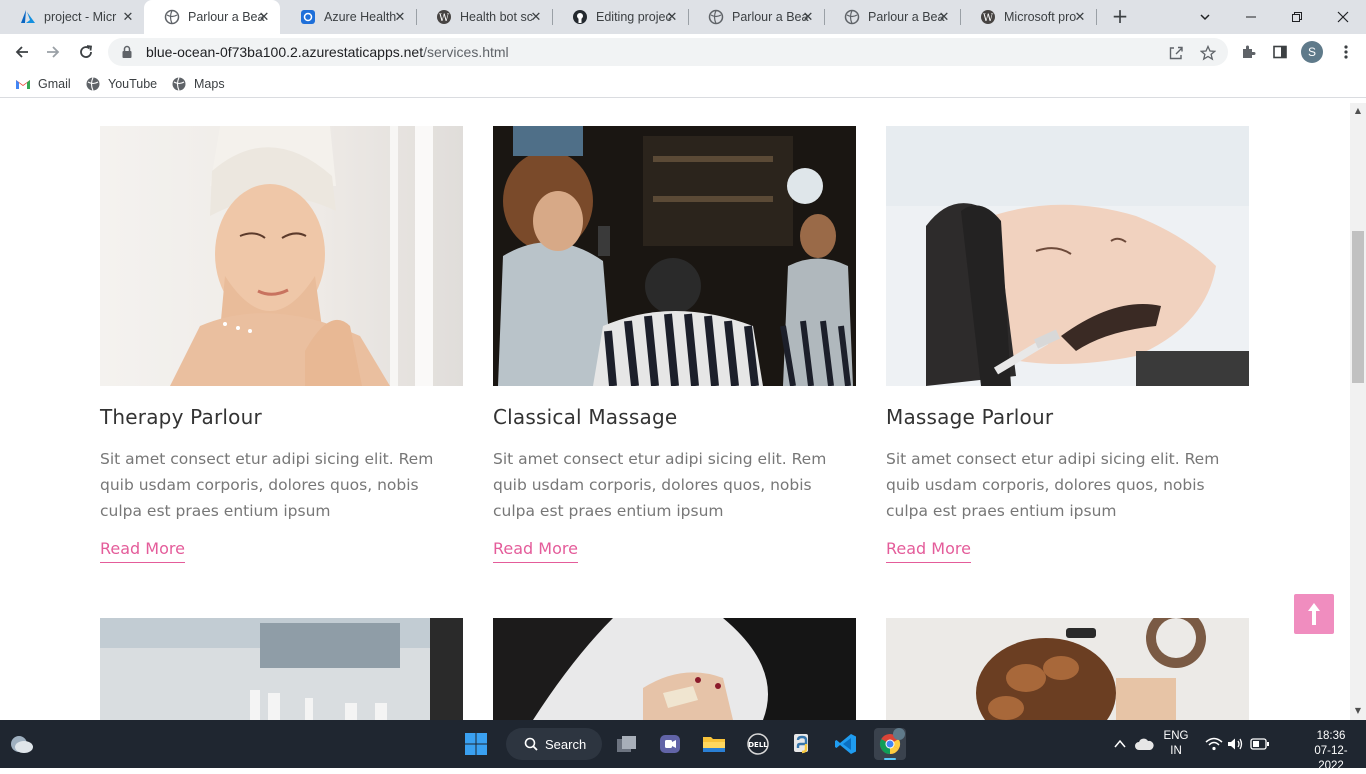 The height and width of the screenshot is (774, 1366). What do you see at coordinates (466, 52) in the screenshot?
I see `url-path: /services.html` at bounding box center [466, 52].